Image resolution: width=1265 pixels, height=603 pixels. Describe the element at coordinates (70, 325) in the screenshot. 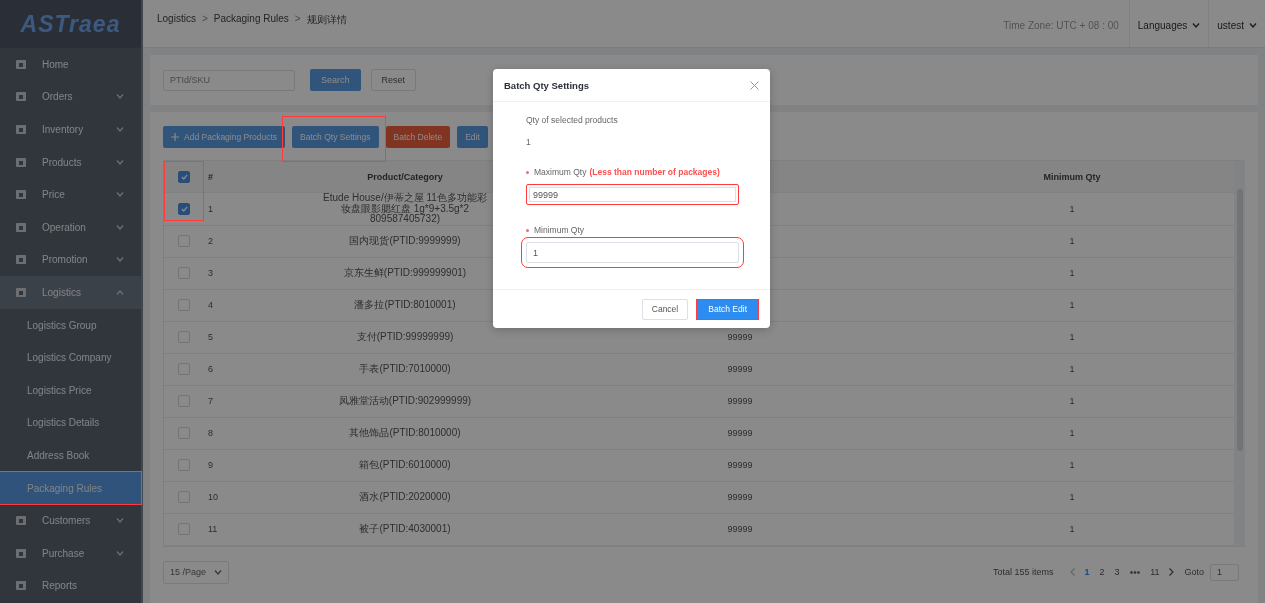

I see `sidebar-item: Logistics Group` at that location.